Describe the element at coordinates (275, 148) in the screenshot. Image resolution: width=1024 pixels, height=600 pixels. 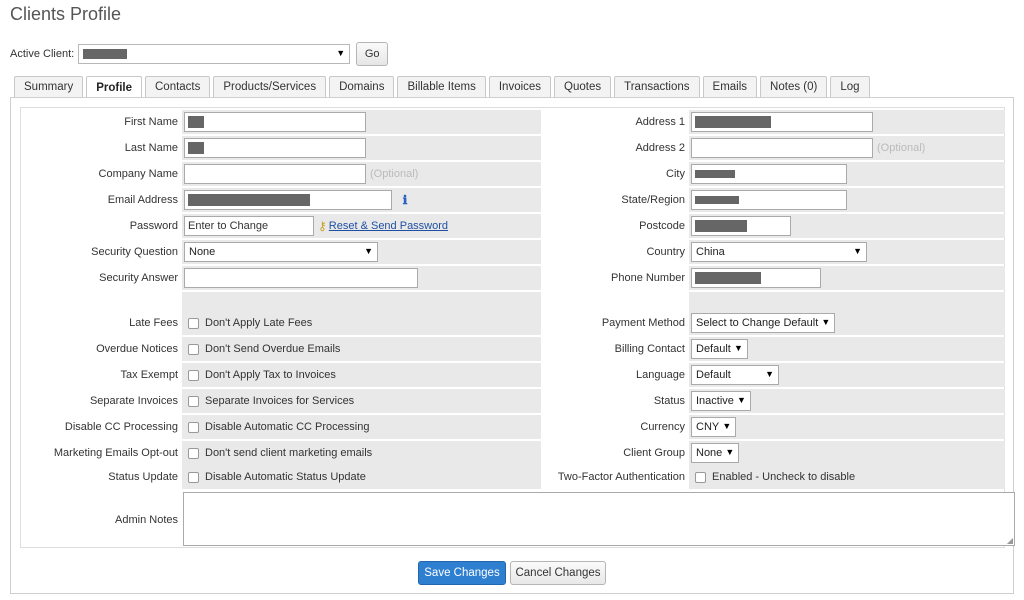
I see `last-name-input` at that location.